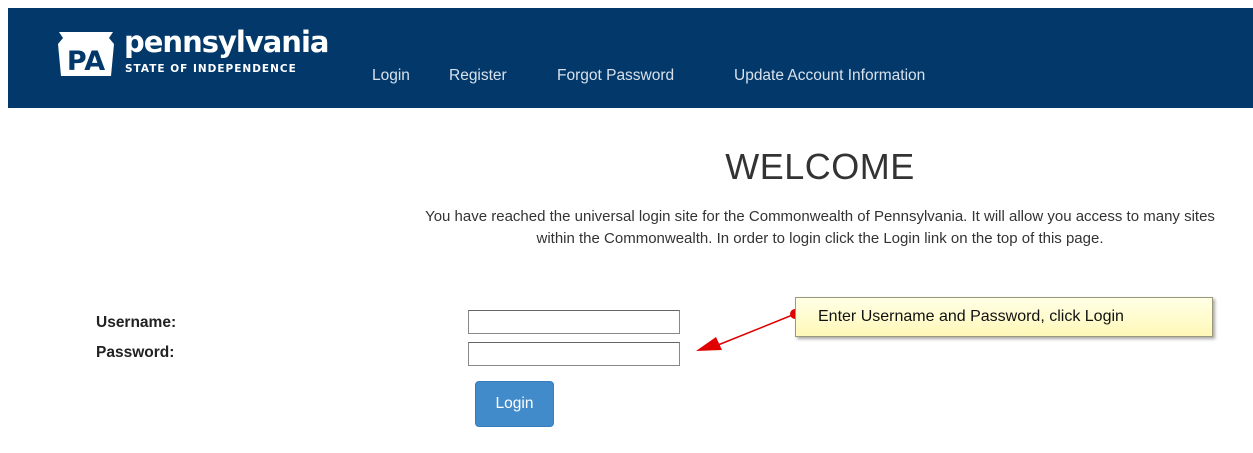 This screenshot has height=453, width=1253. Describe the element at coordinates (1004, 317) in the screenshot. I see `callout-note: Enter Username and Password, click Login` at that location.